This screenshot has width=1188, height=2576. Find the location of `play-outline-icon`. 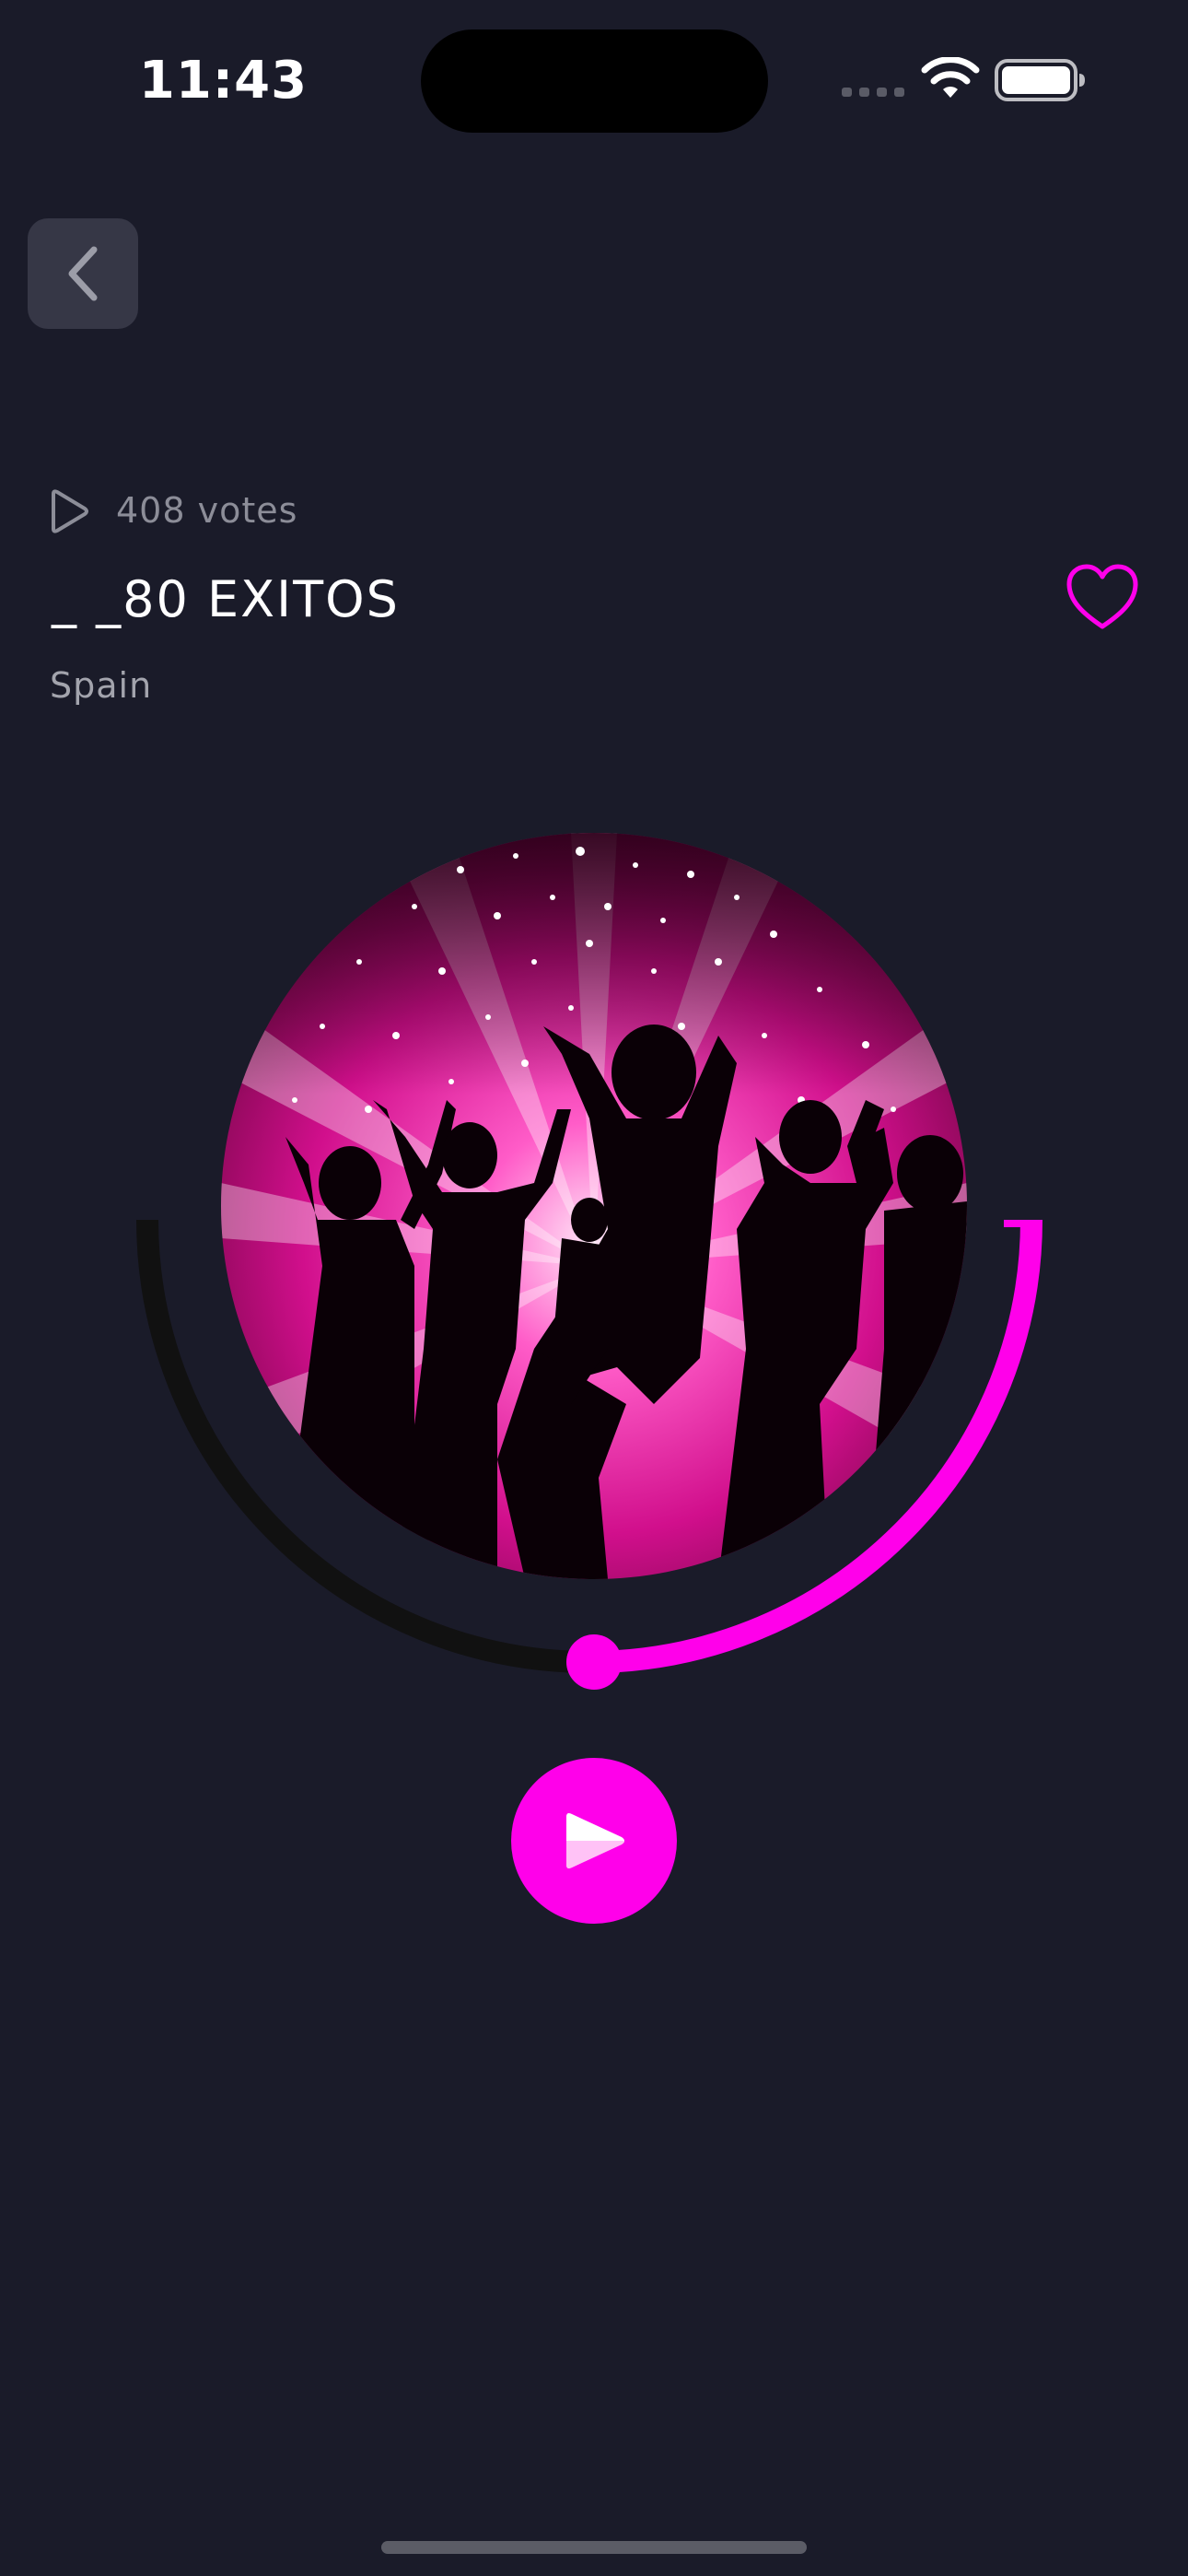

play-outline-icon is located at coordinates (70, 511).